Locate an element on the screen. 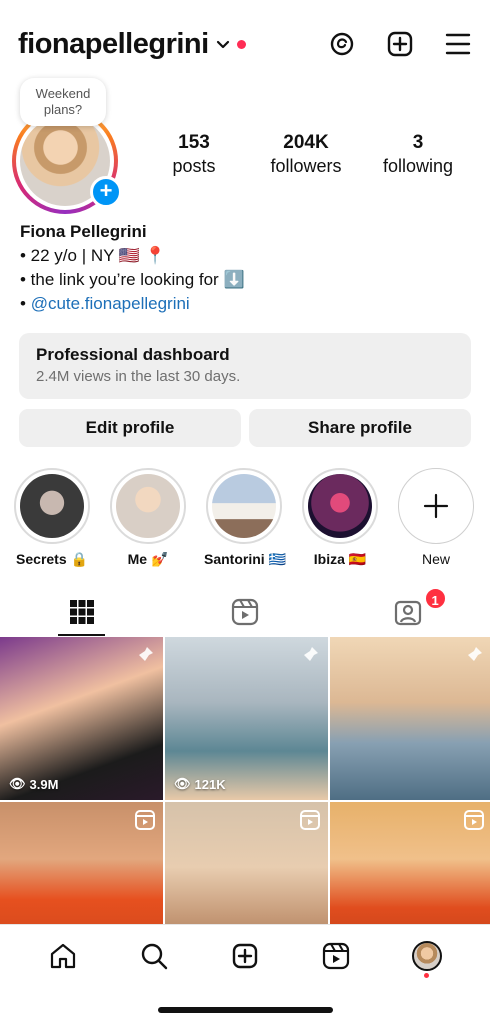 The height and width of the screenshot is (1024, 490). new-highlight-button: New is located at coordinates (436, 518).